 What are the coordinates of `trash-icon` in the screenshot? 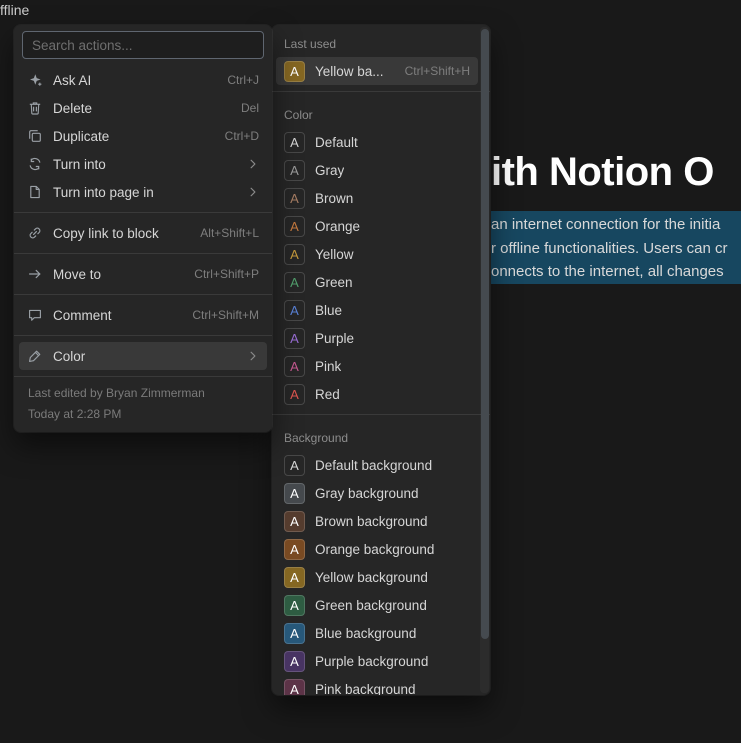 It's located at (35, 108).